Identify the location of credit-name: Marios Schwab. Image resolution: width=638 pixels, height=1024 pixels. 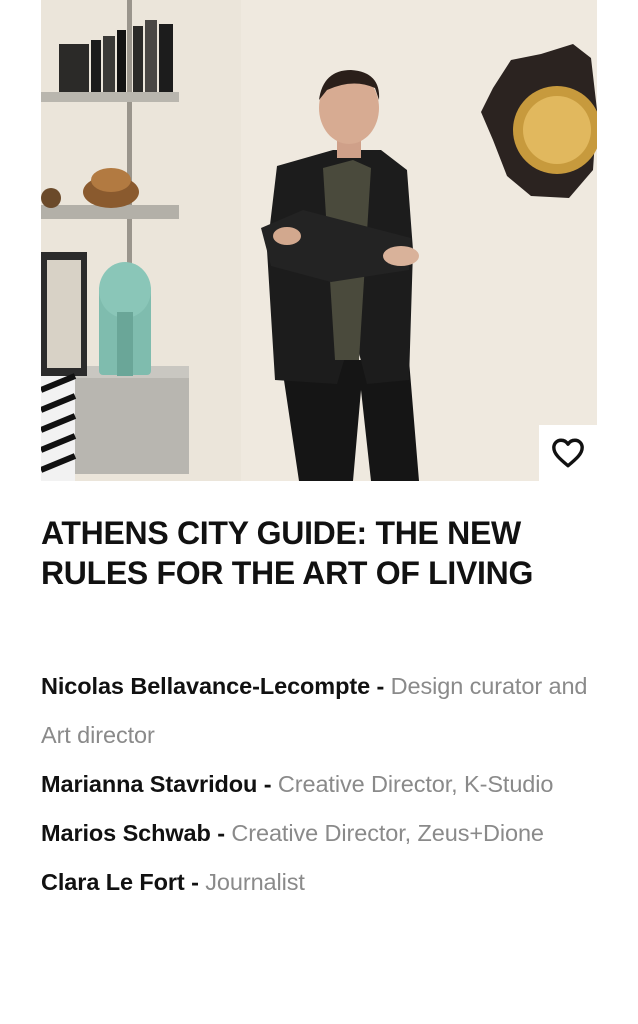
(126, 833).